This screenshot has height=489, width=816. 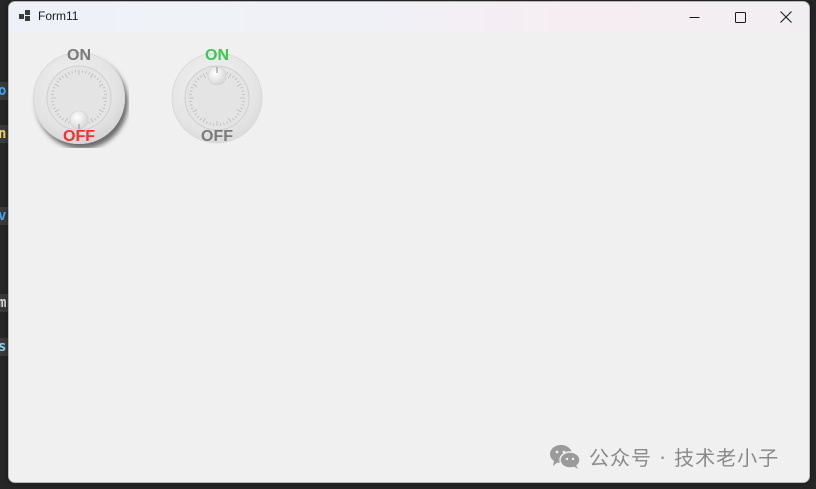 I want to click on watermark-text: 公众号 · 技术老小子, so click(x=684, y=458).